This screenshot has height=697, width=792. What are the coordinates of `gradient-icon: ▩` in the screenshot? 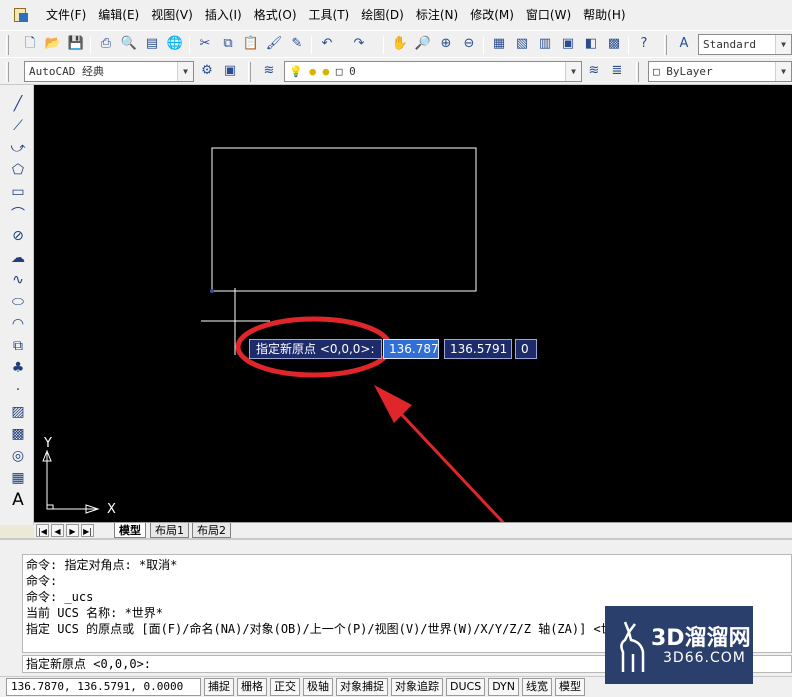 It's located at (18, 434).